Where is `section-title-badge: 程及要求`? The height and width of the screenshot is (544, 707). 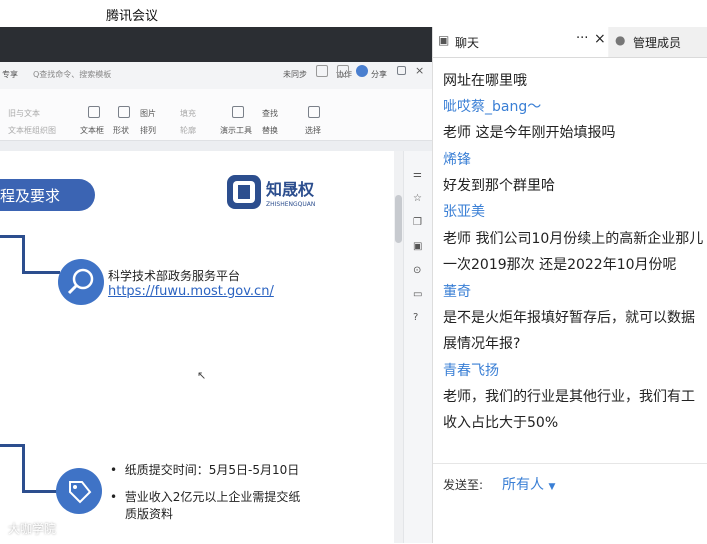 section-title-badge: 程及要求 is located at coordinates (47, 195).